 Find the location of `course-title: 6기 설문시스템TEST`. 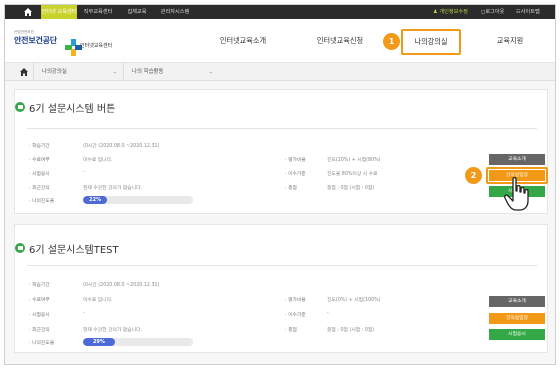

course-title: 6기 설문시스템TEST is located at coordinates (67, 248).